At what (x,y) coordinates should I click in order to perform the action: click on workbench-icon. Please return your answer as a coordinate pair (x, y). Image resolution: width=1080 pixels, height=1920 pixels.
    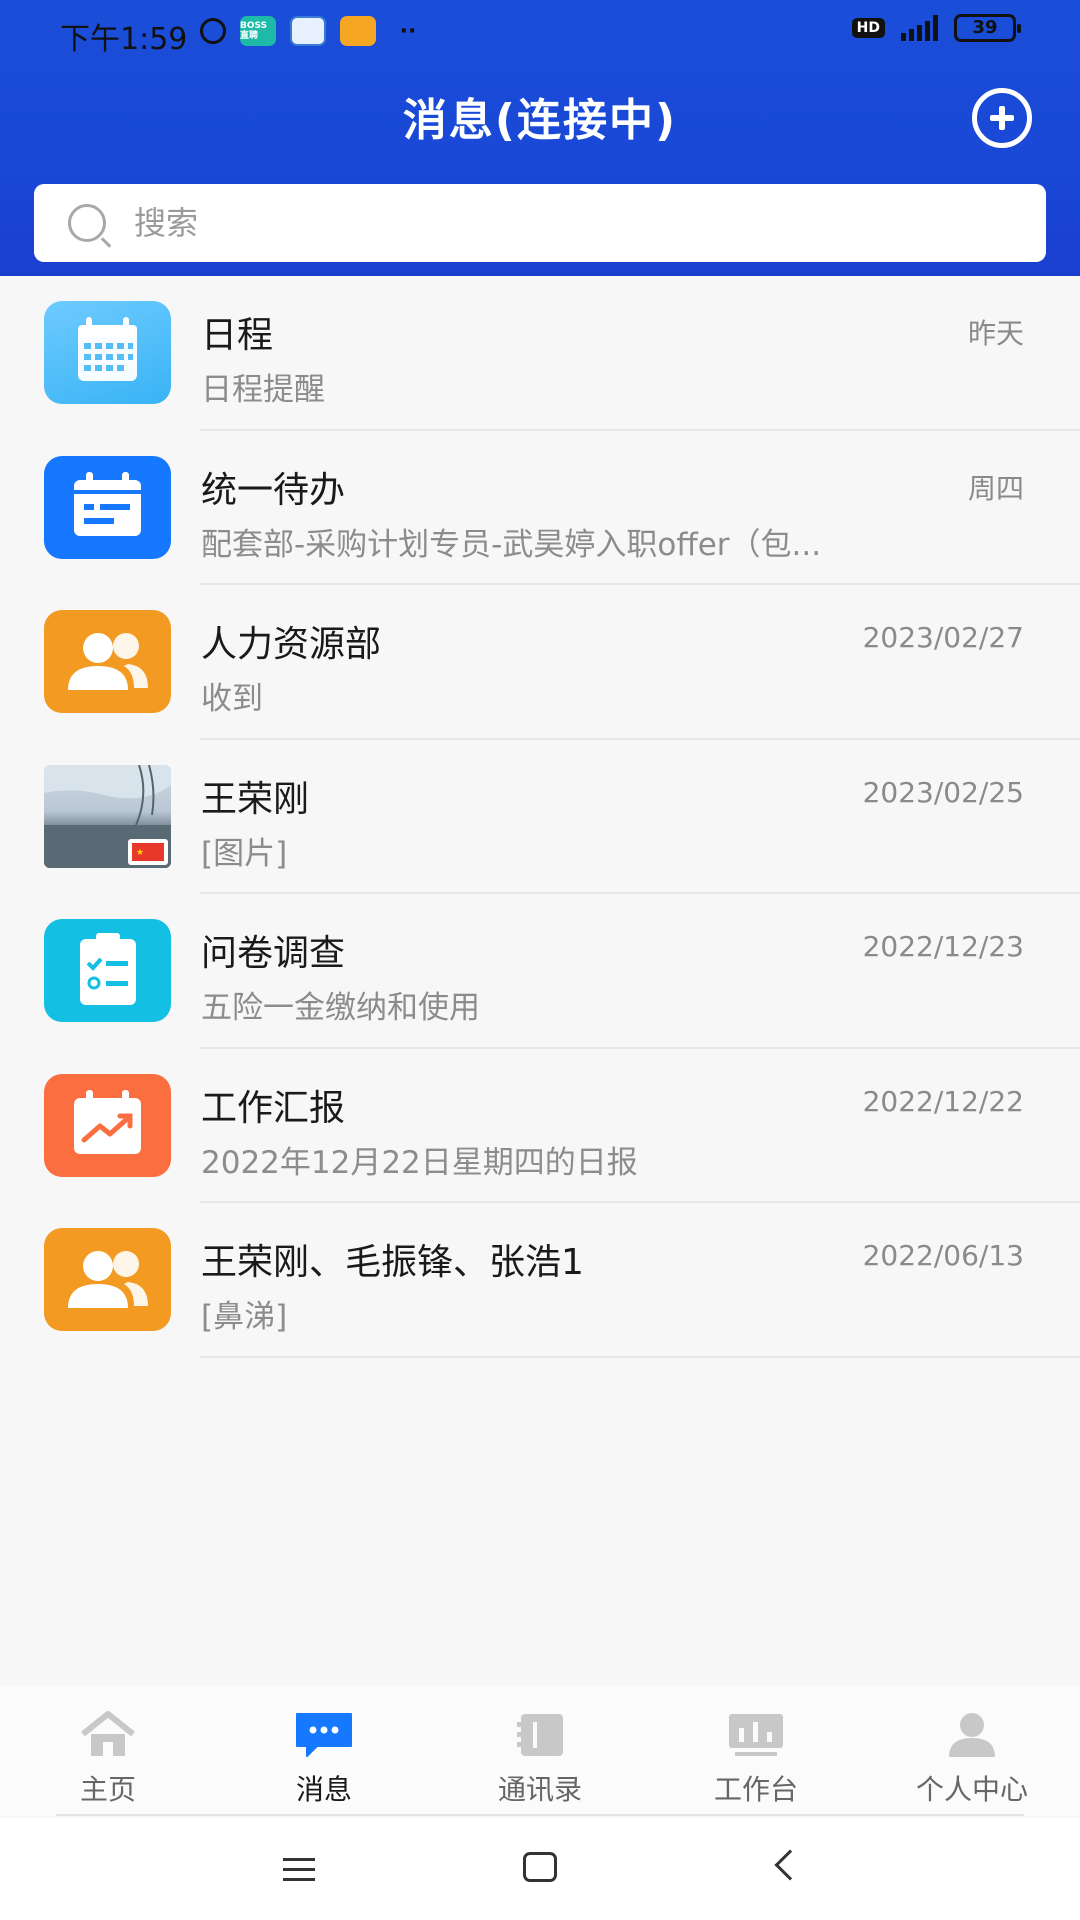
    Looking at the image, I should click on (756, 1734).